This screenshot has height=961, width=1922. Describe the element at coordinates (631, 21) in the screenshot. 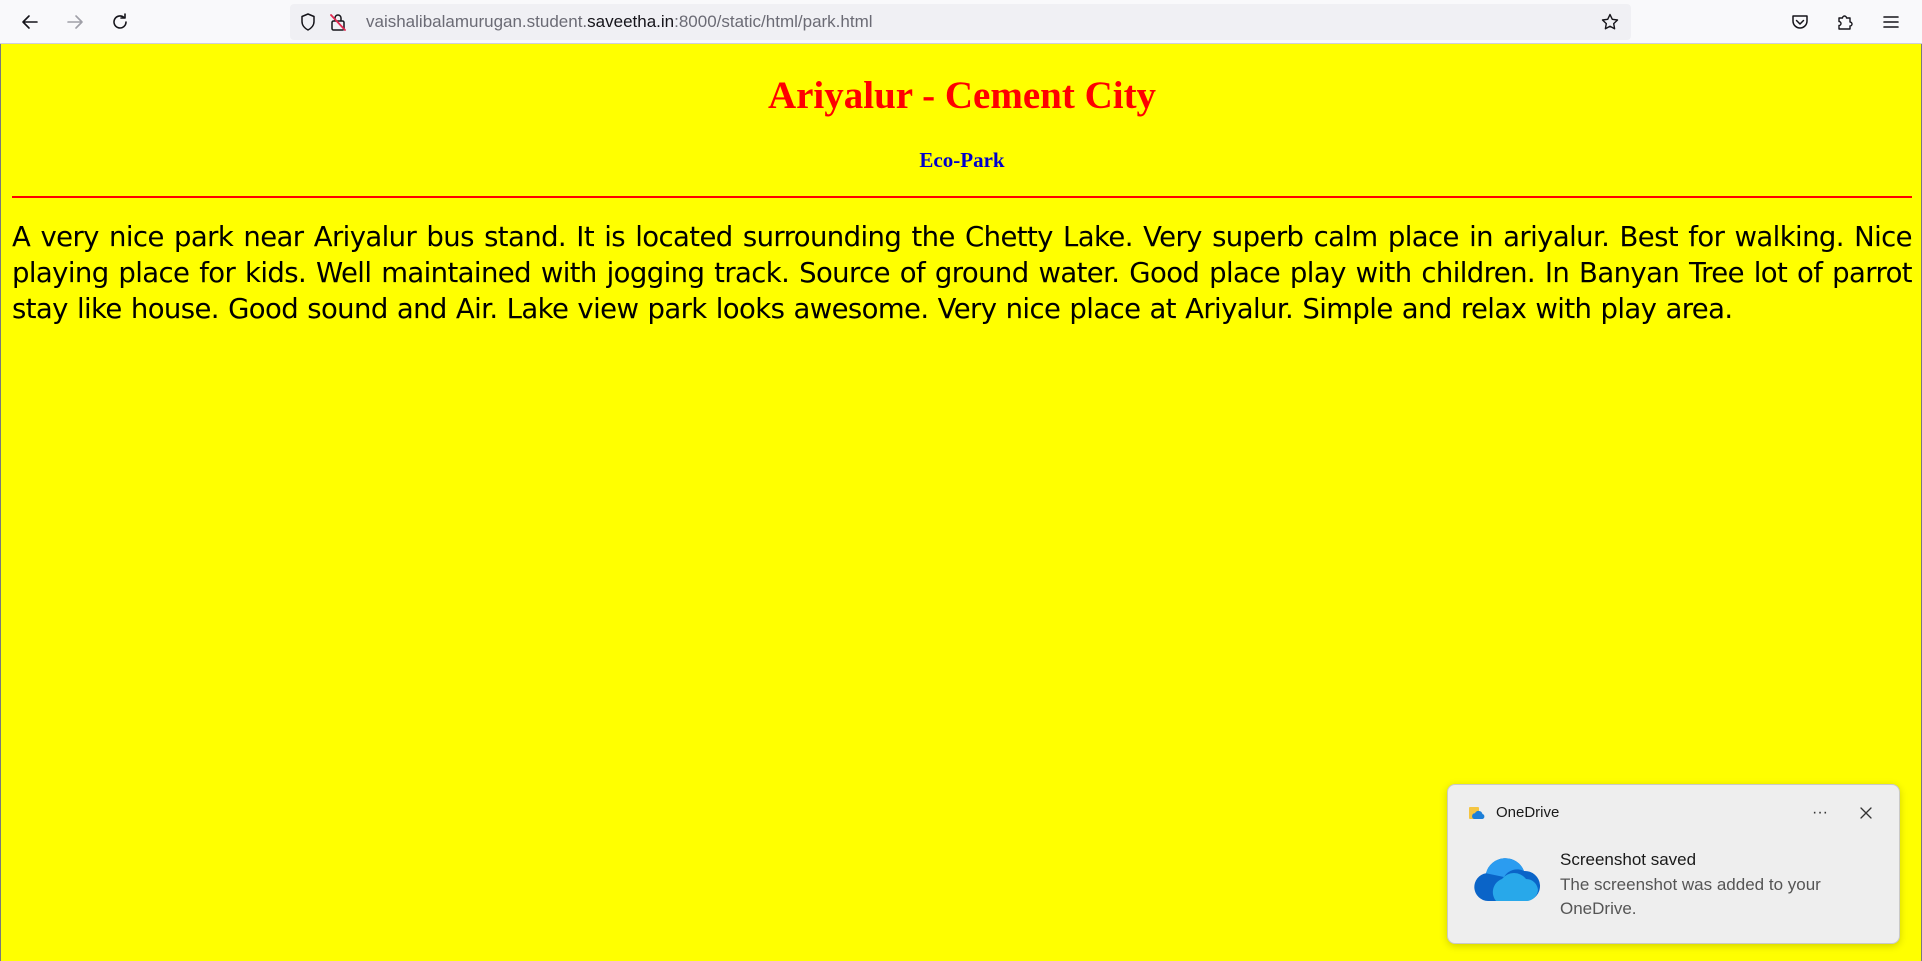

I see `url-domain: saveetha.in` at that location.